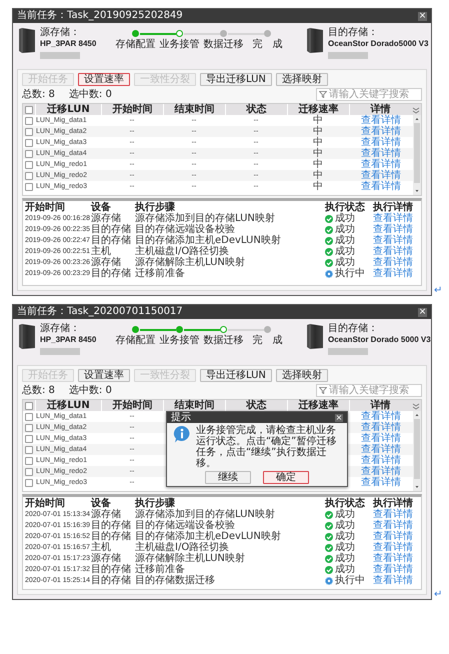  I want to click on storage-name: HP_3PAR 8450, so click(68, 340).